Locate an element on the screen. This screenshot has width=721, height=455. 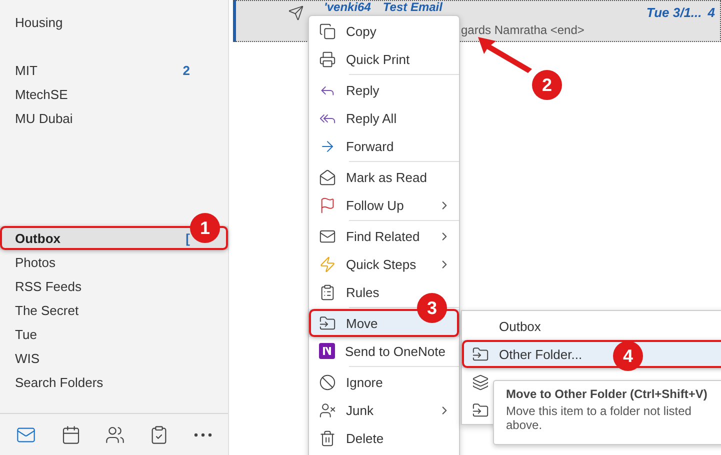
message-preview: gards Namratha <end> is located at coordinates (523, 30).